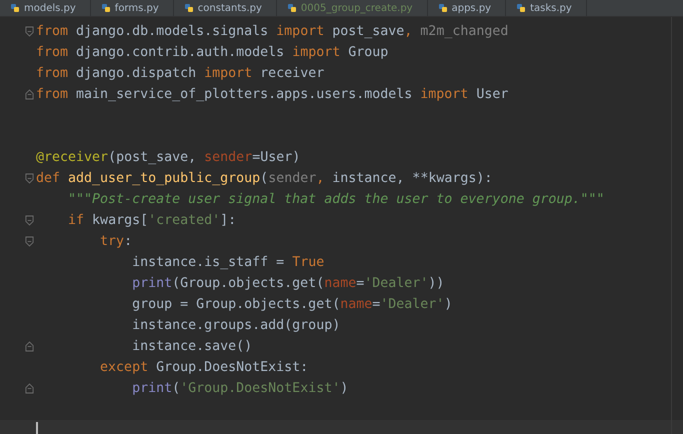 The width and height of the screenshot is (683, 434). What do you see at coordinates (546, 8) in the screenshot?
I see `file-tab: tasks.py` at bounding box center [546, 8].